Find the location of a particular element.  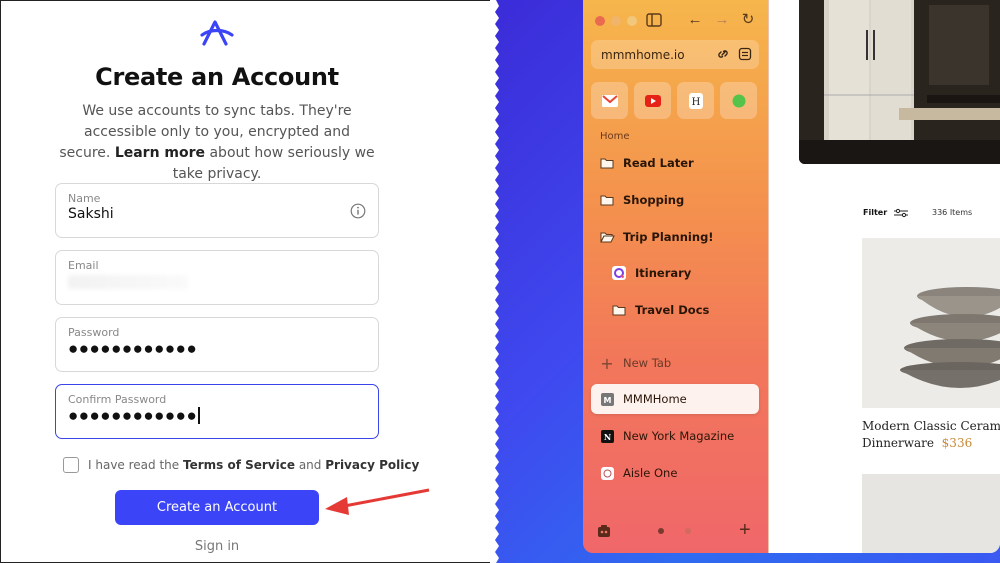

forward-arrow-icon: → is located at coordinates (722, 20).